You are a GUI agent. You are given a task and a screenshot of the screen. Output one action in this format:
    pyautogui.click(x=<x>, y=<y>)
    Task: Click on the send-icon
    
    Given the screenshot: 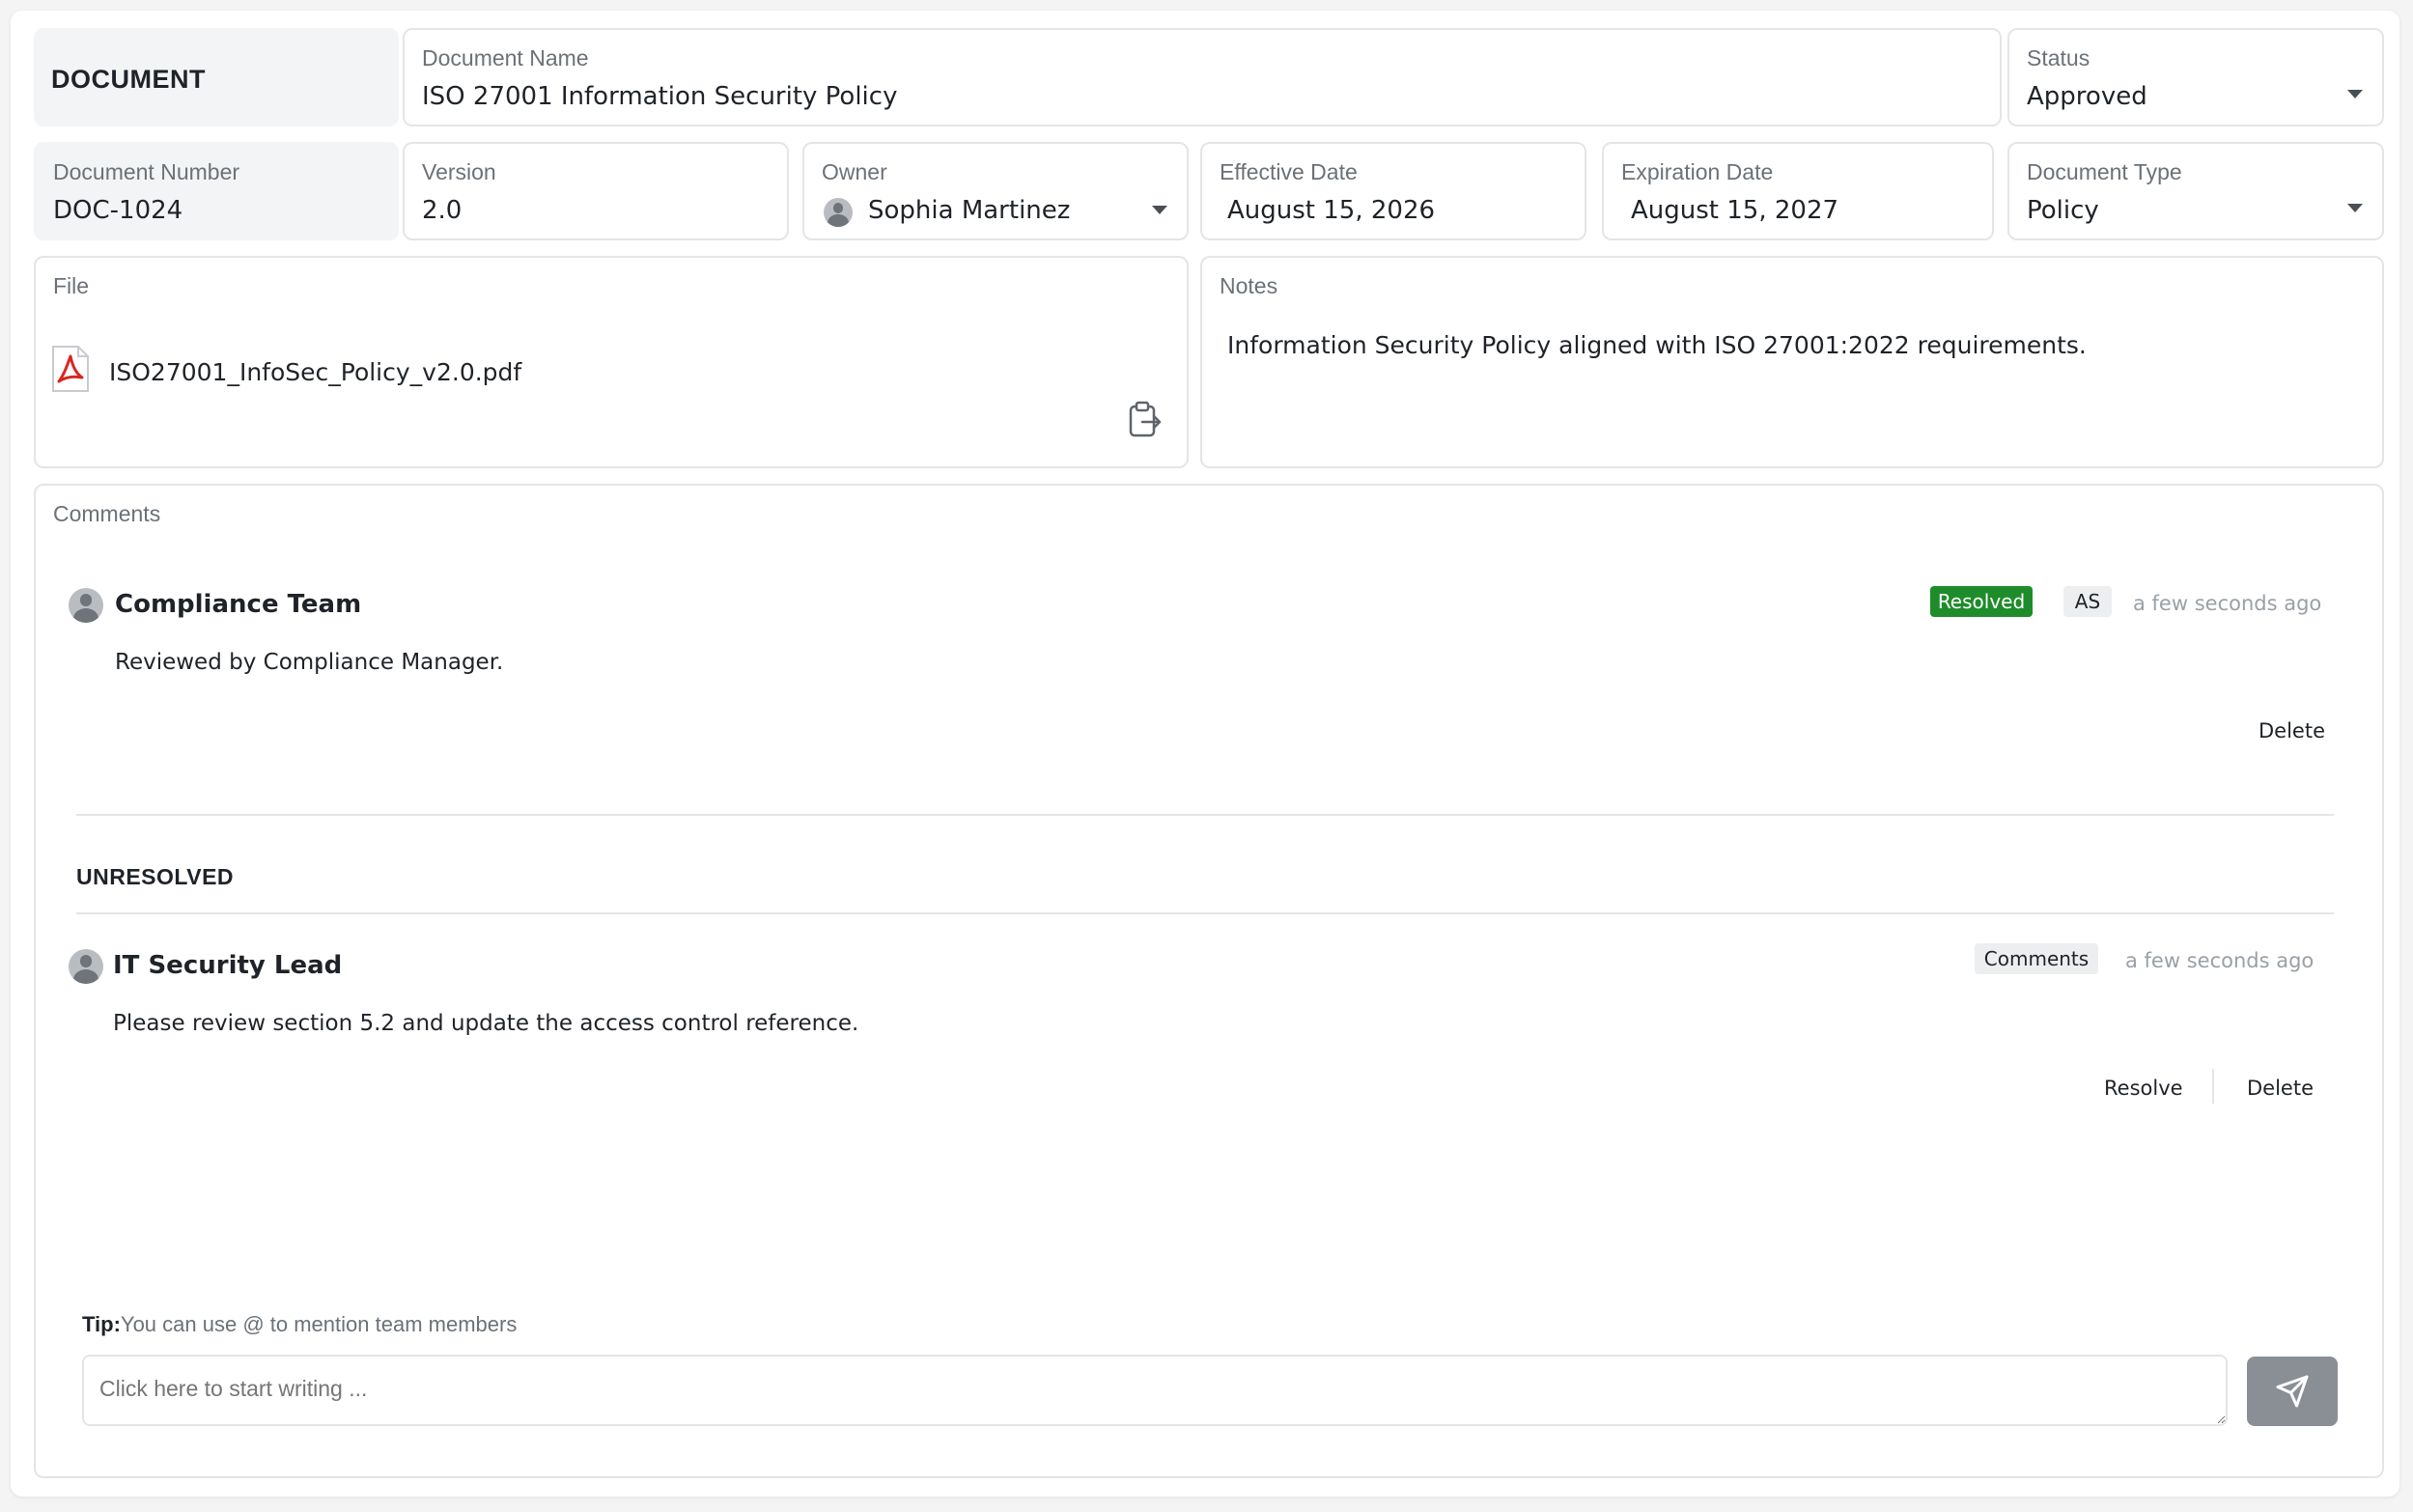 What is the action you would take?
    pyautogui.click(x=2293, y=1392)
    